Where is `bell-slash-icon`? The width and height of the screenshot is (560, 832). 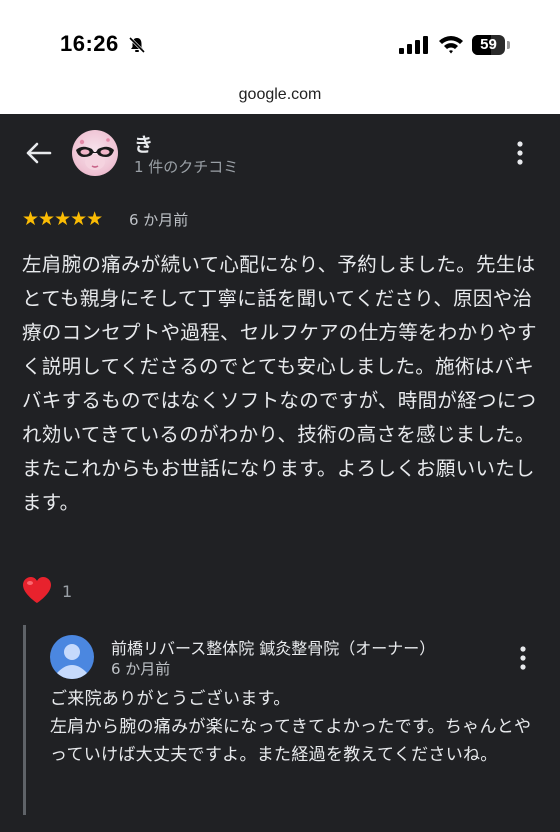
bell-slash-icon is located at coordinates (137, 47).